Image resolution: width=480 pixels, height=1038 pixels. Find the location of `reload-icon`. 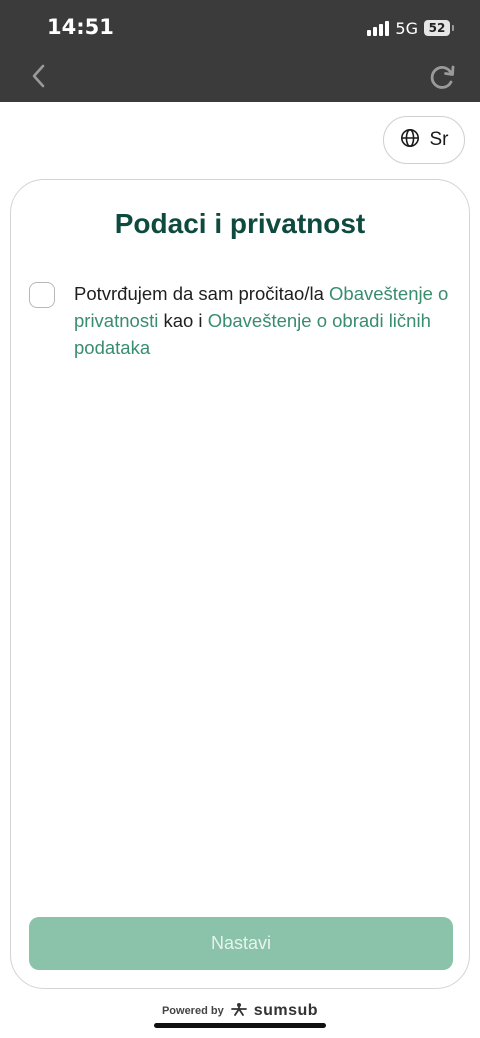

reload-icon is located at coordinates (443, 77).